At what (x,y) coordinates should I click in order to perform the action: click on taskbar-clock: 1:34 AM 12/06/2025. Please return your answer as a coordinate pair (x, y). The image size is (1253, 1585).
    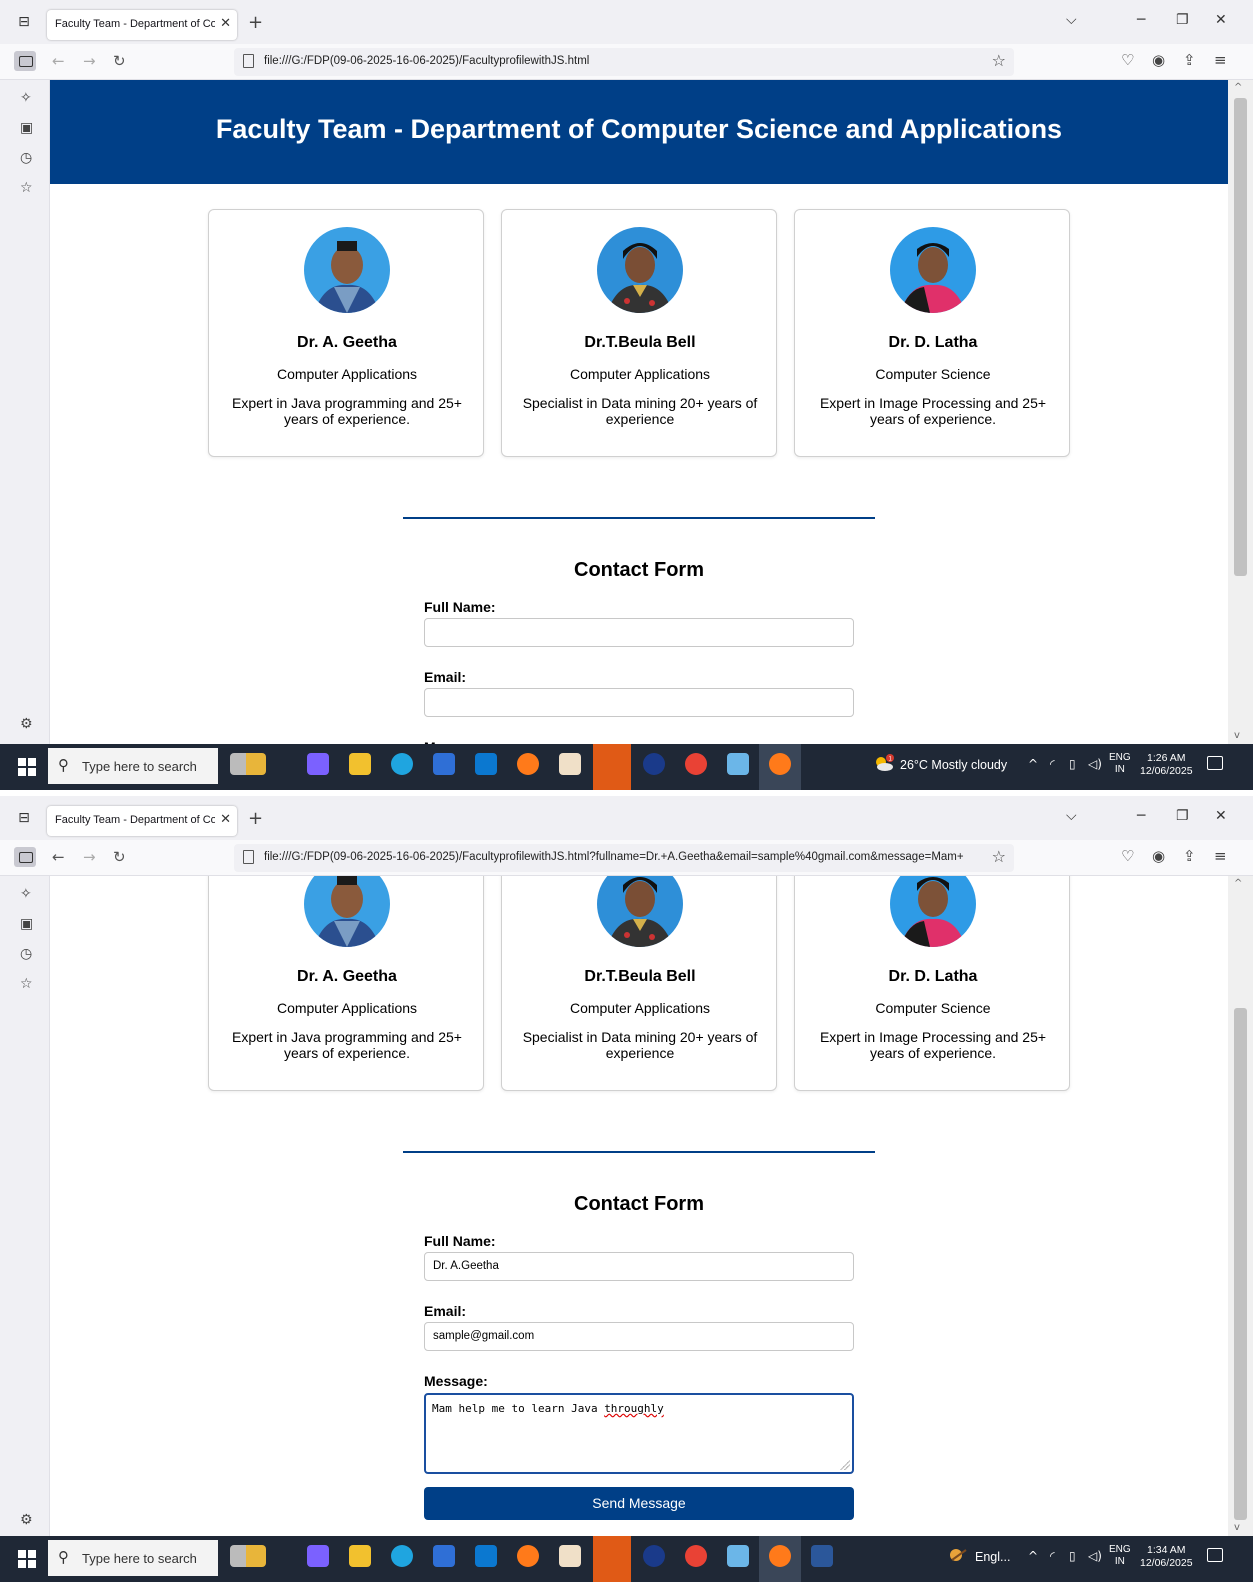
    Looking at the image, I should click on (1166, 1557).